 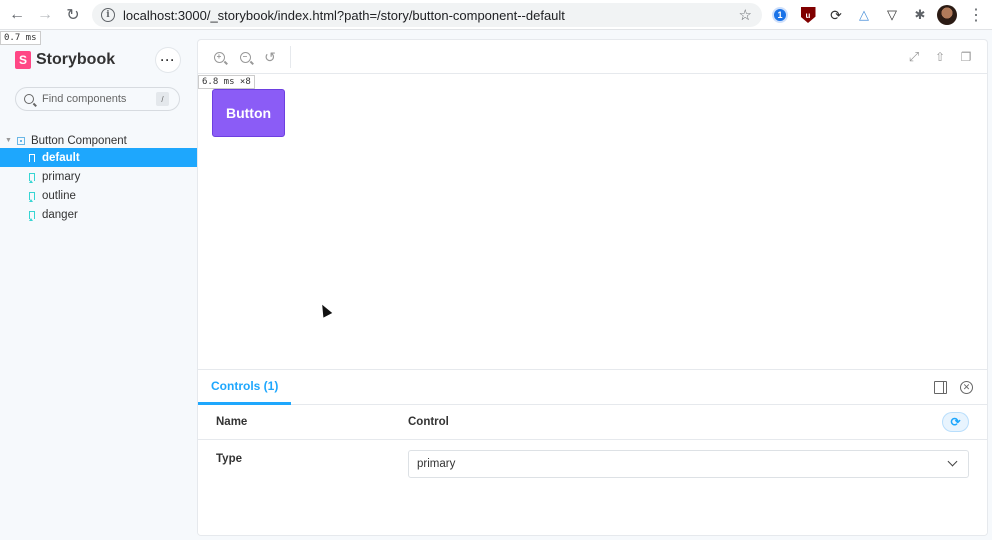 What do you see at coordinates (920, 15) in the screenshot?
I see `puzzle-icon: ✱` at bounding box center [920, 15].